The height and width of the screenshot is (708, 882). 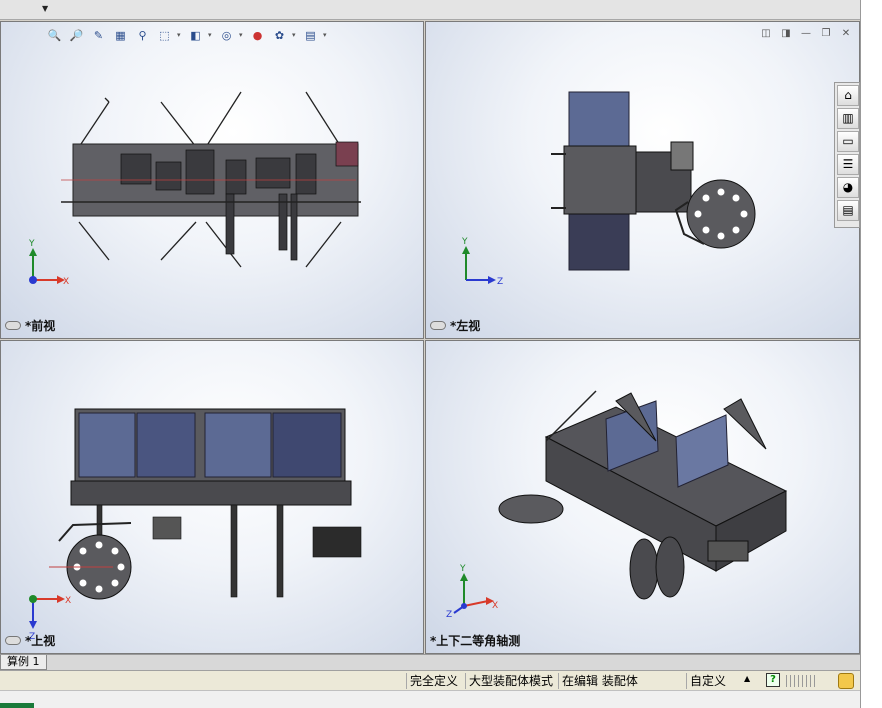 I want to click on chevron-down-icon: ▼, so click(x=45, y=8).